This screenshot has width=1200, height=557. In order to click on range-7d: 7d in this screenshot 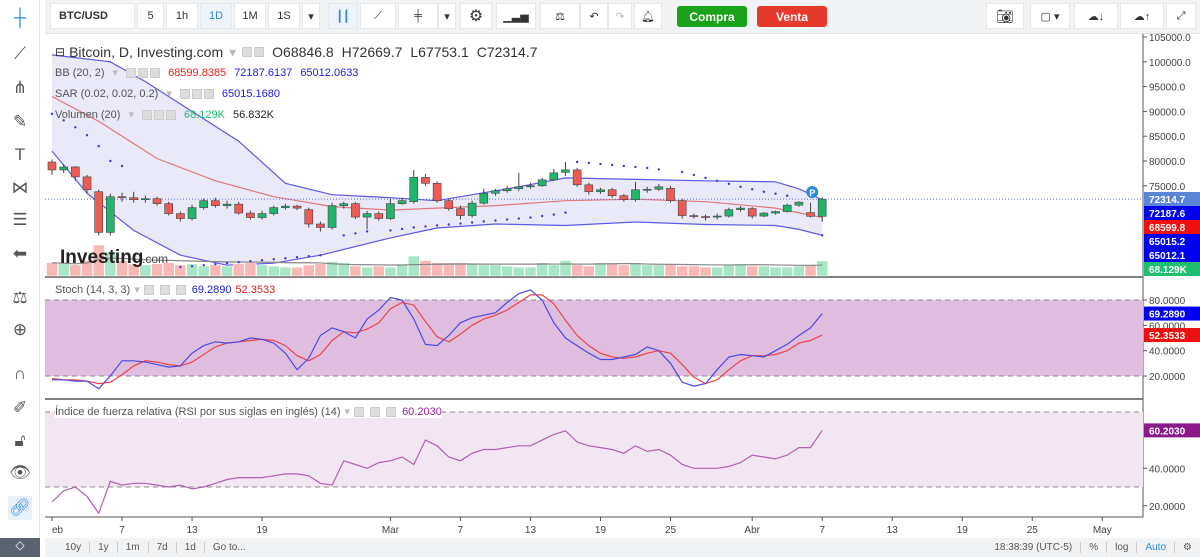, I will do `click(163, 547)`.